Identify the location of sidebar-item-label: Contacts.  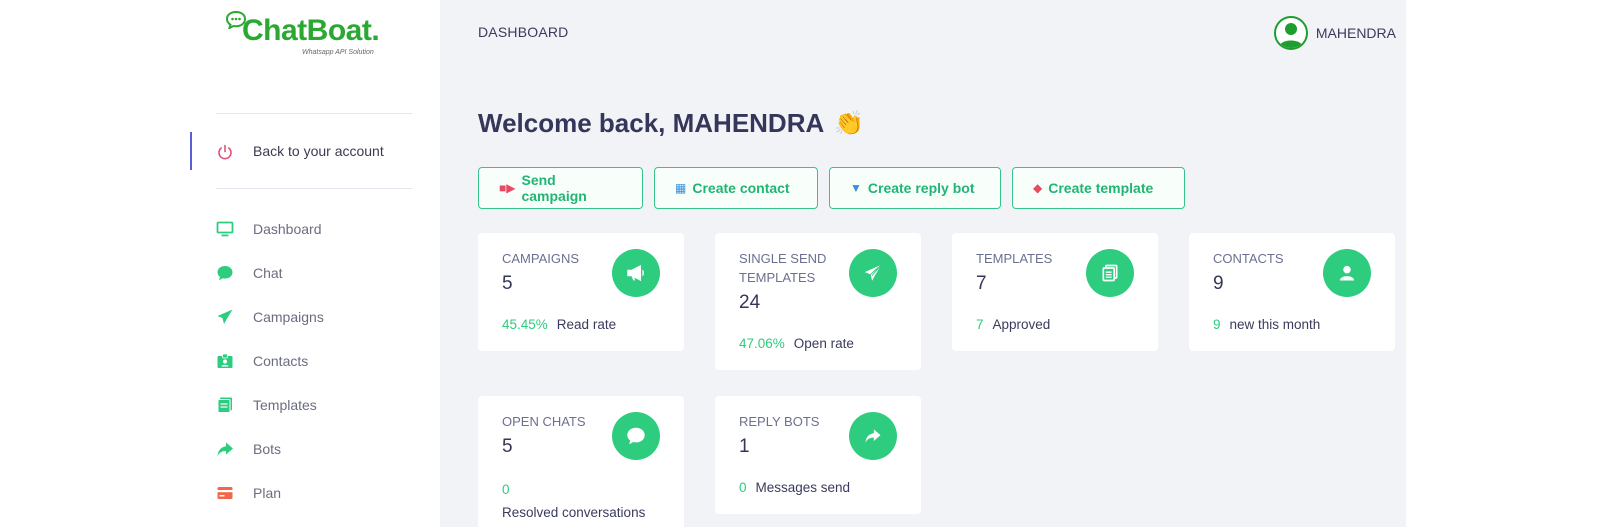
(281, 361).